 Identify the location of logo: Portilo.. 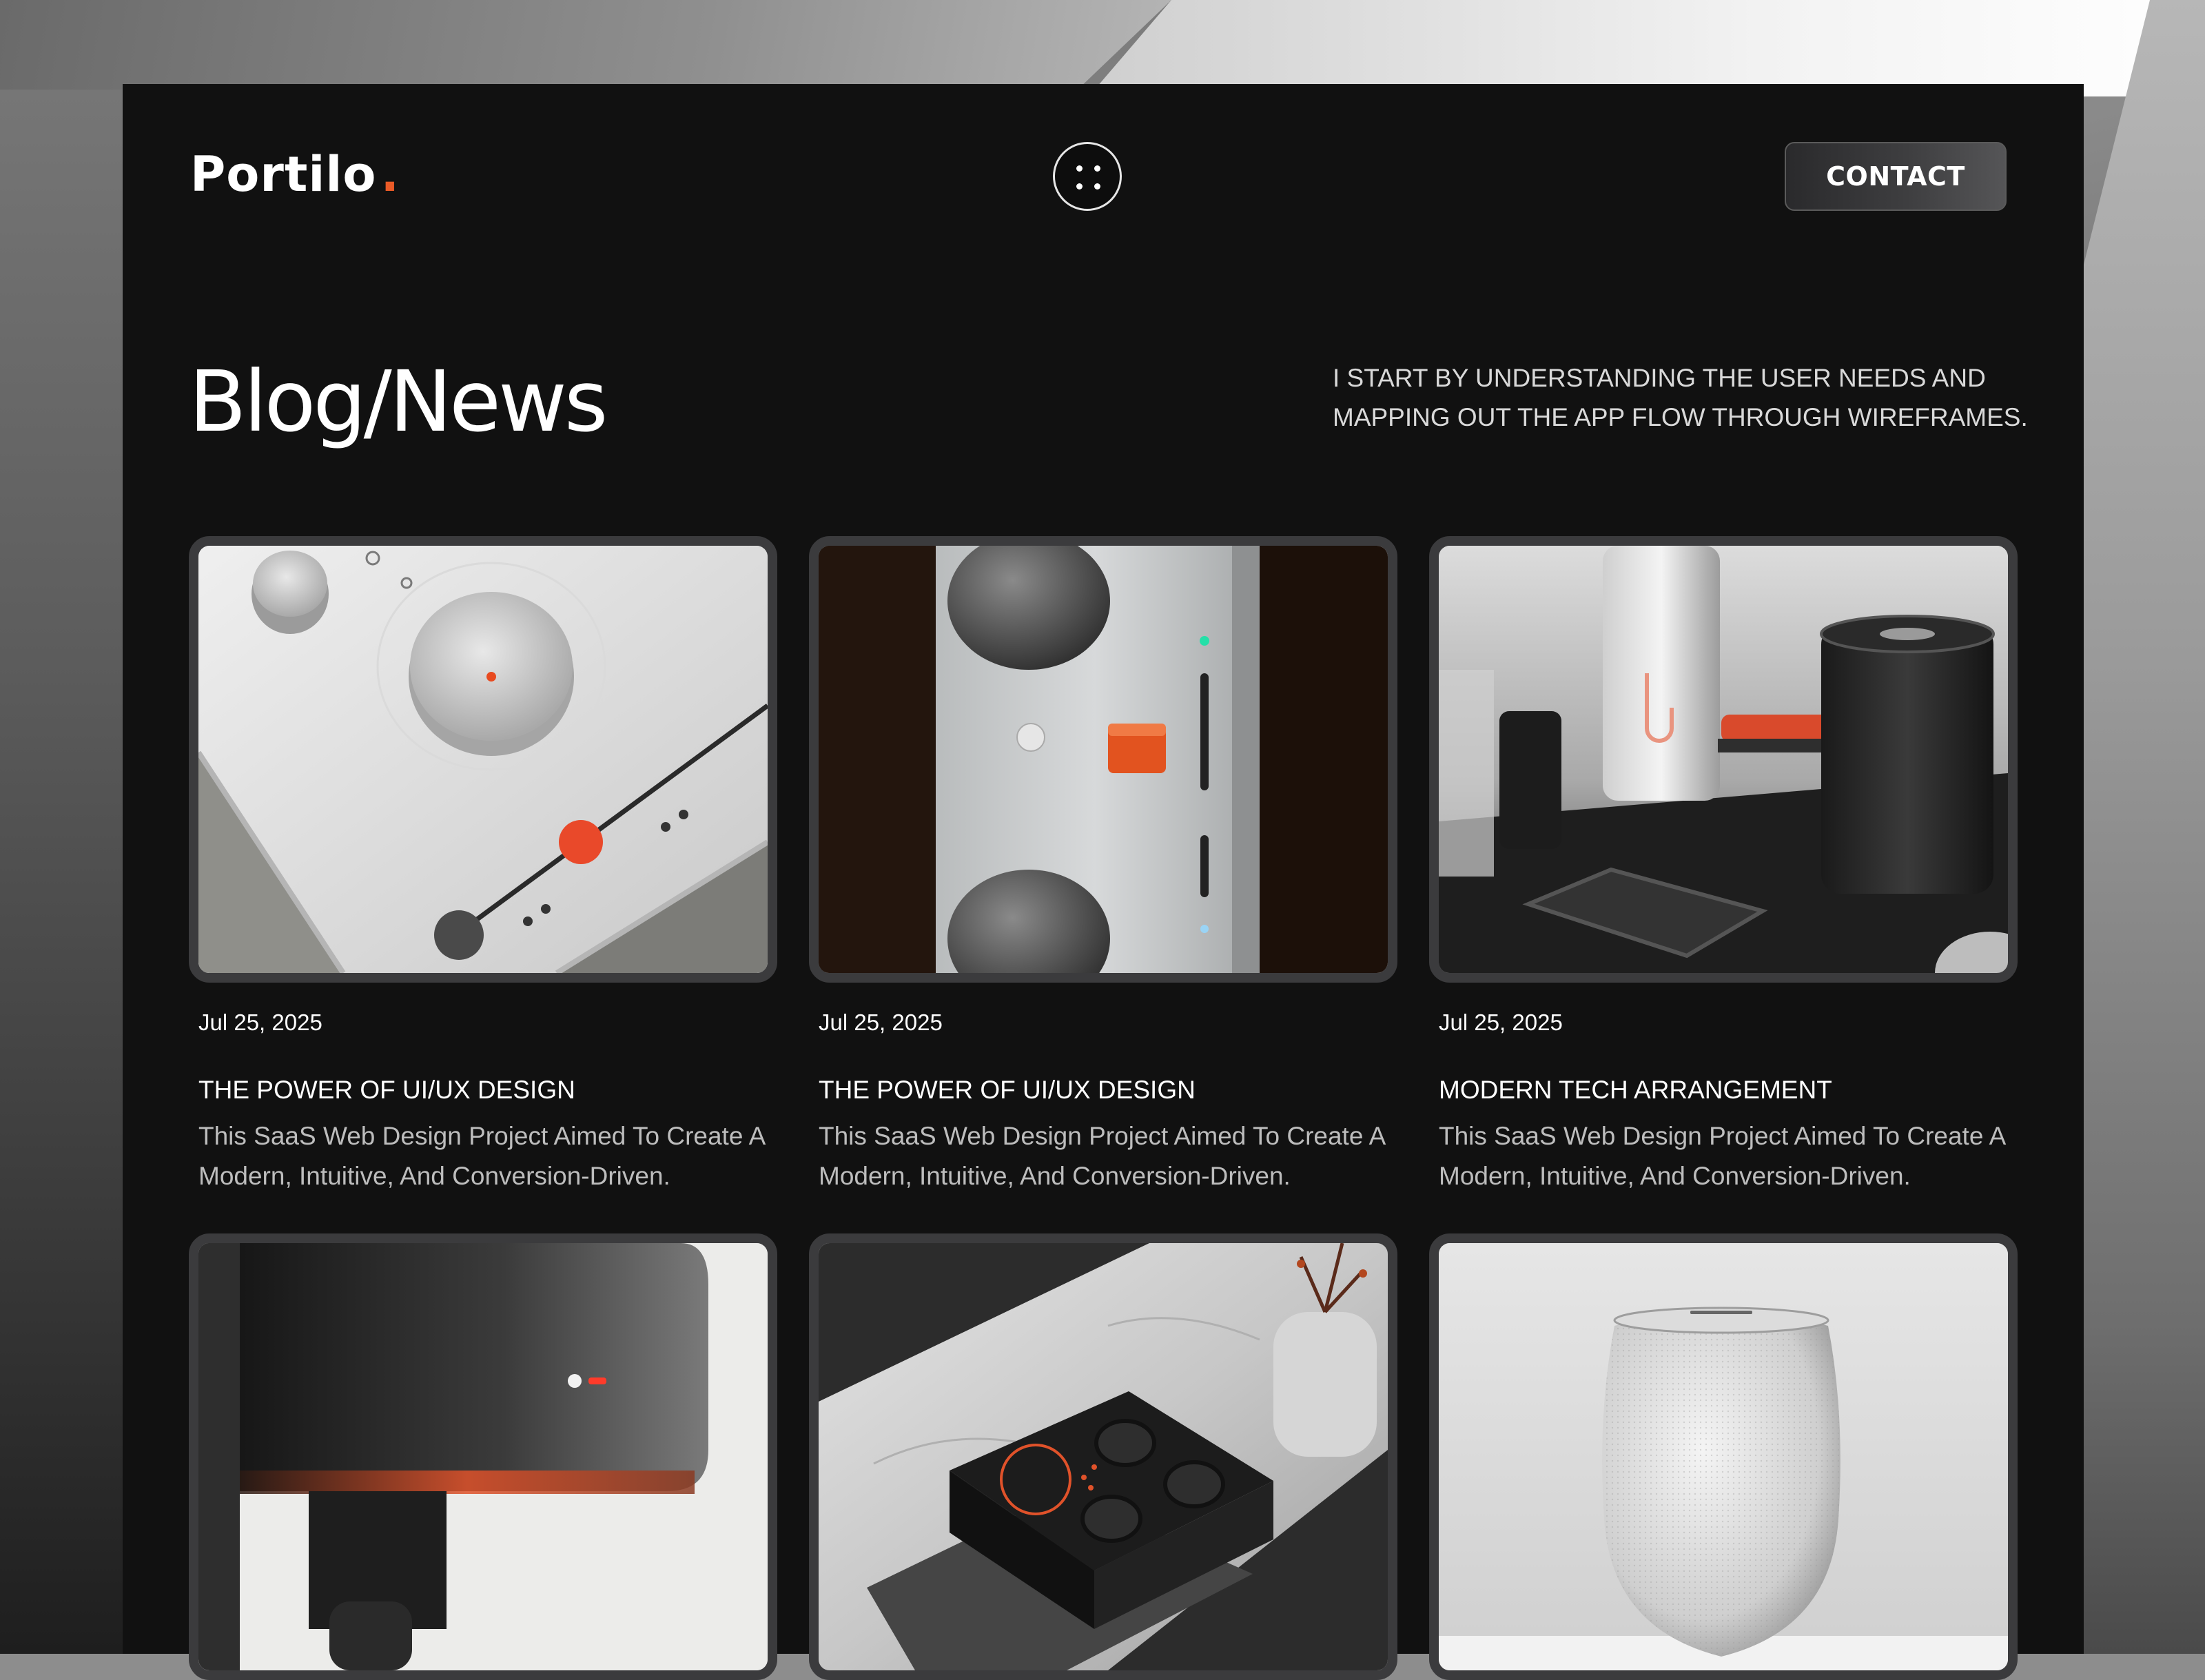
(295, 174).